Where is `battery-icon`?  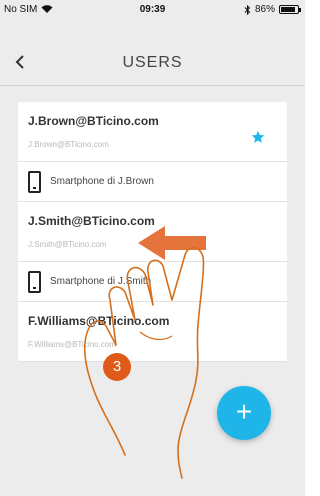 battery-icon is located at coordinates (290, 9).